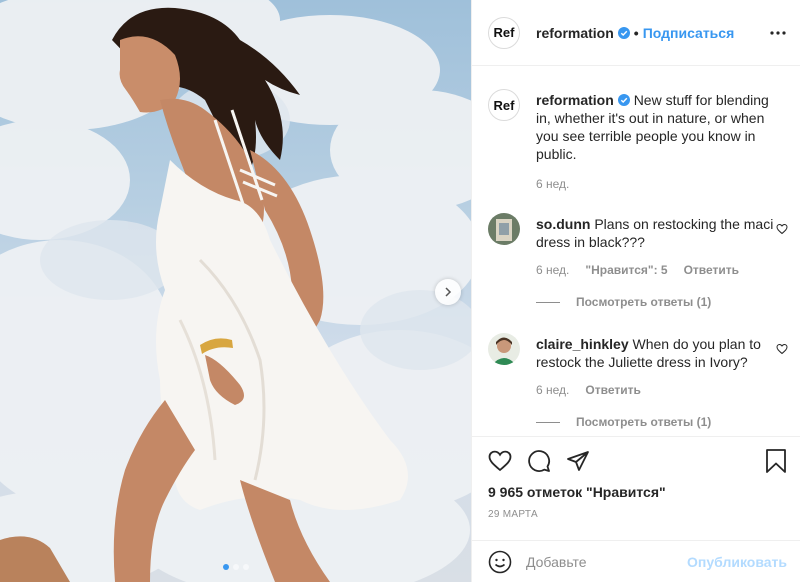 This screenshot has height=582, width=800. I want to click on share-paper-plane-icon, so click(578, 461).